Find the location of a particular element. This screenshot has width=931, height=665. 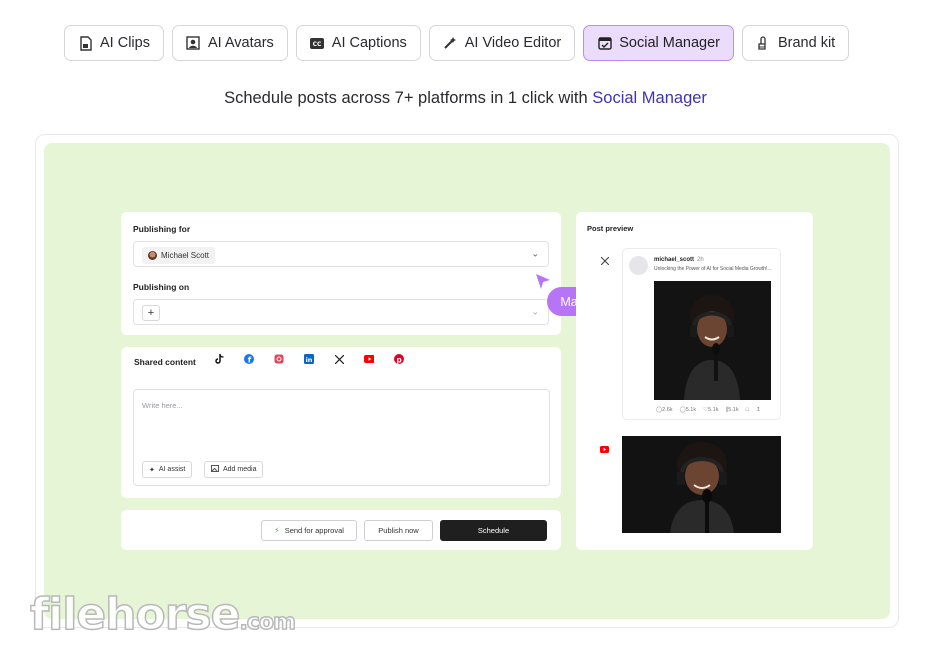

add-platform-button: + is located at coordinates (151, 313).